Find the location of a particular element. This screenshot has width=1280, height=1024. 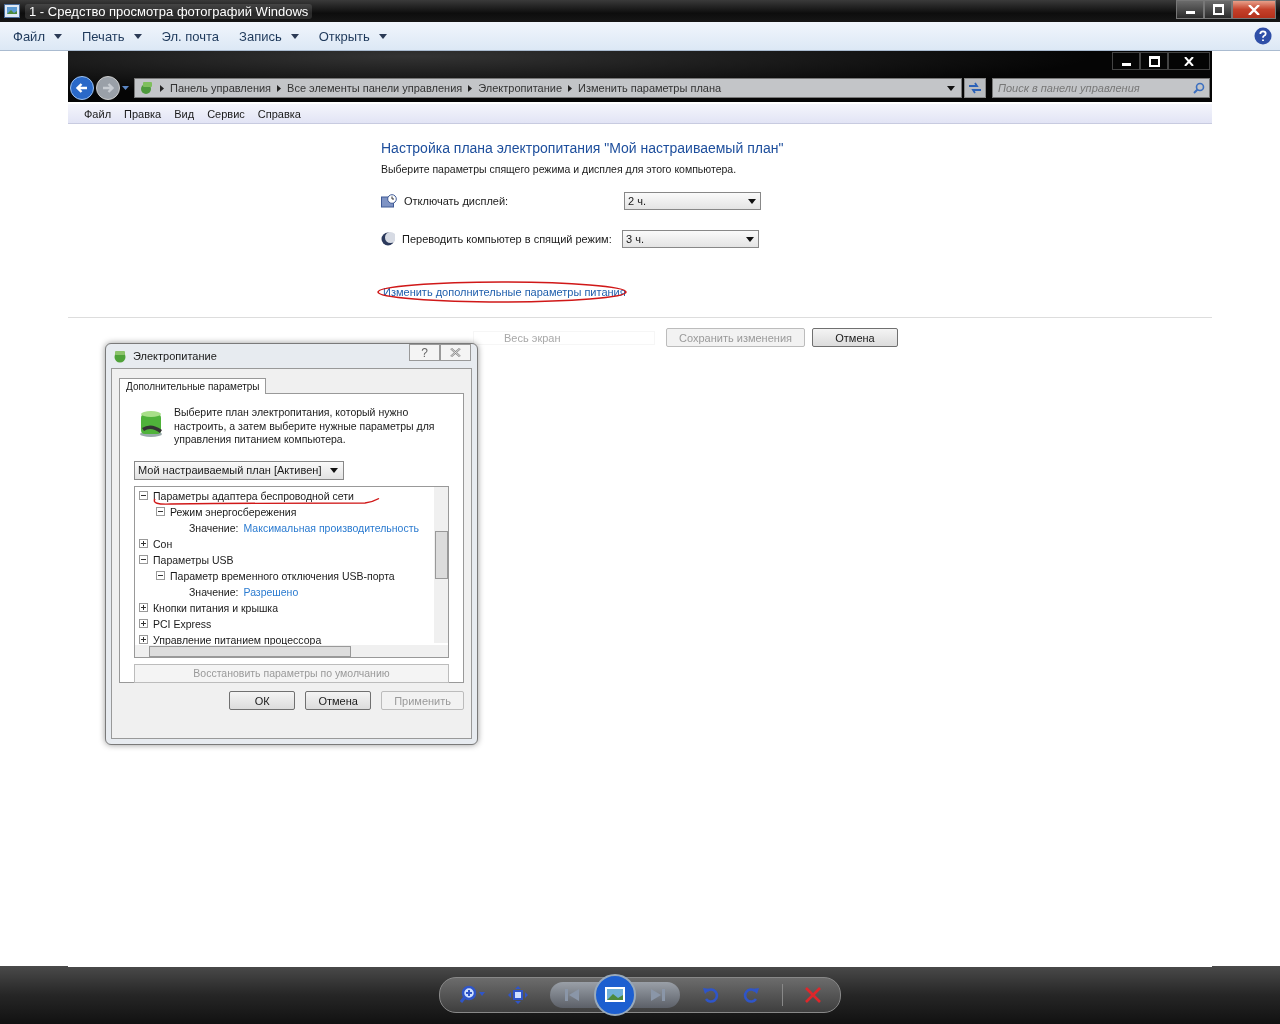

breadcrumb: Изменить параметры плана is located at coordinates (650, 88).